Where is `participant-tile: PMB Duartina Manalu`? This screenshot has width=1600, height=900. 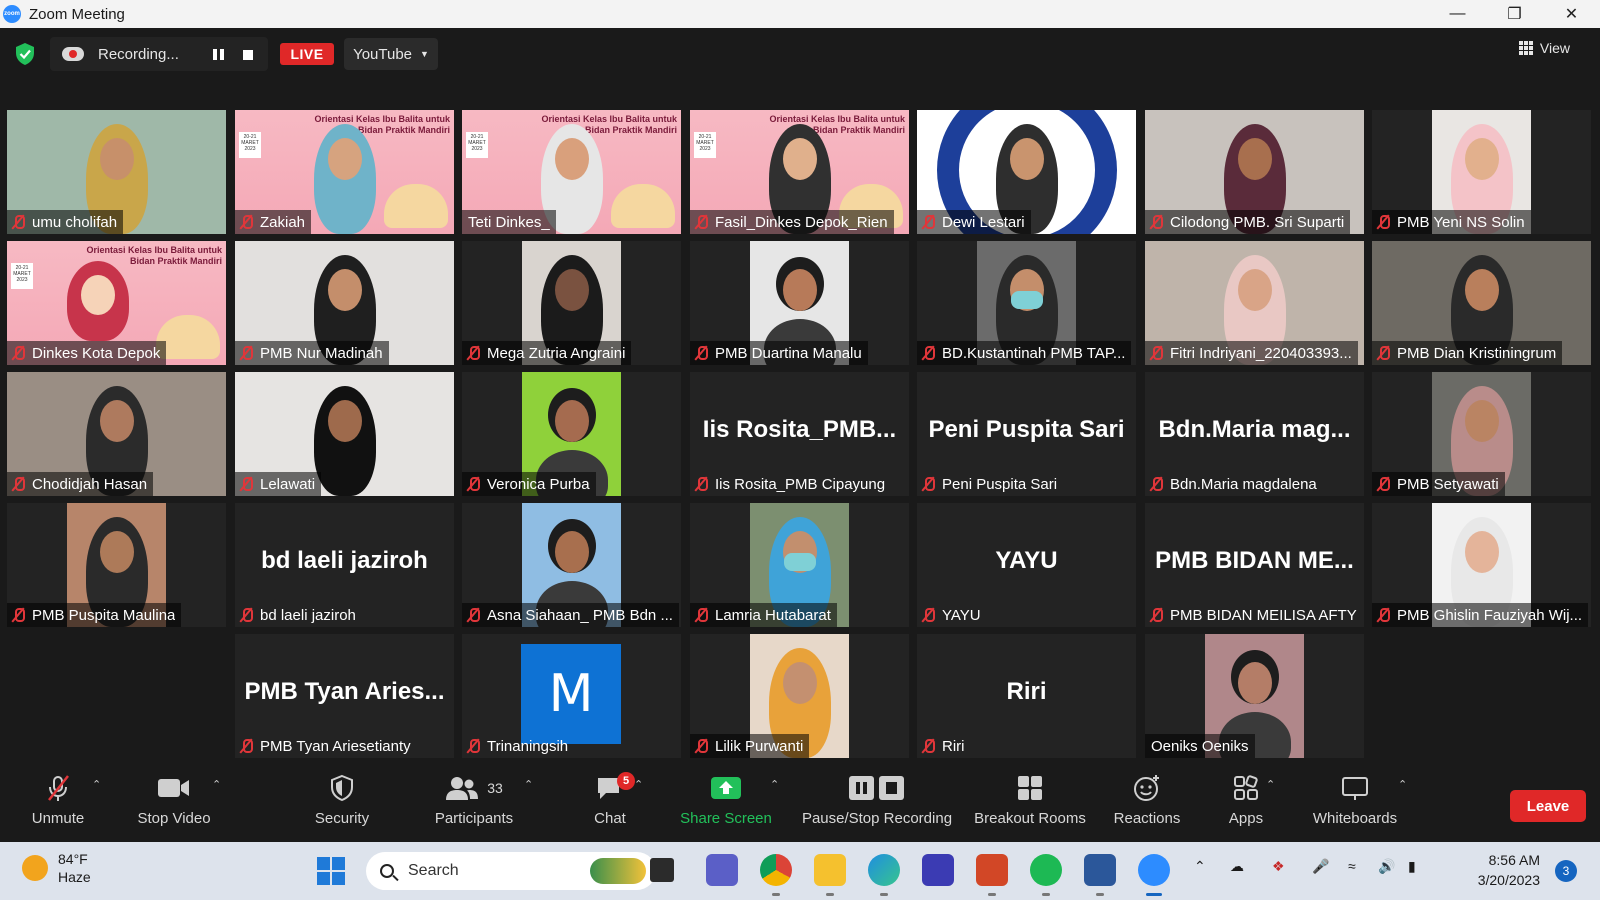 participant-tile: PMB Duartina Manalu is located at coordinates (799, 303).